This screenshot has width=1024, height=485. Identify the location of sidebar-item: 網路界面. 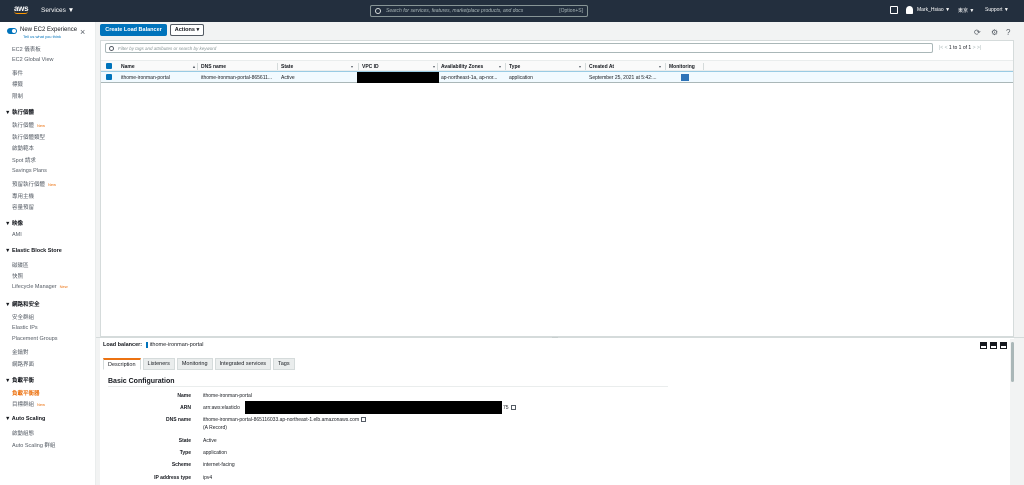
(23, 364).